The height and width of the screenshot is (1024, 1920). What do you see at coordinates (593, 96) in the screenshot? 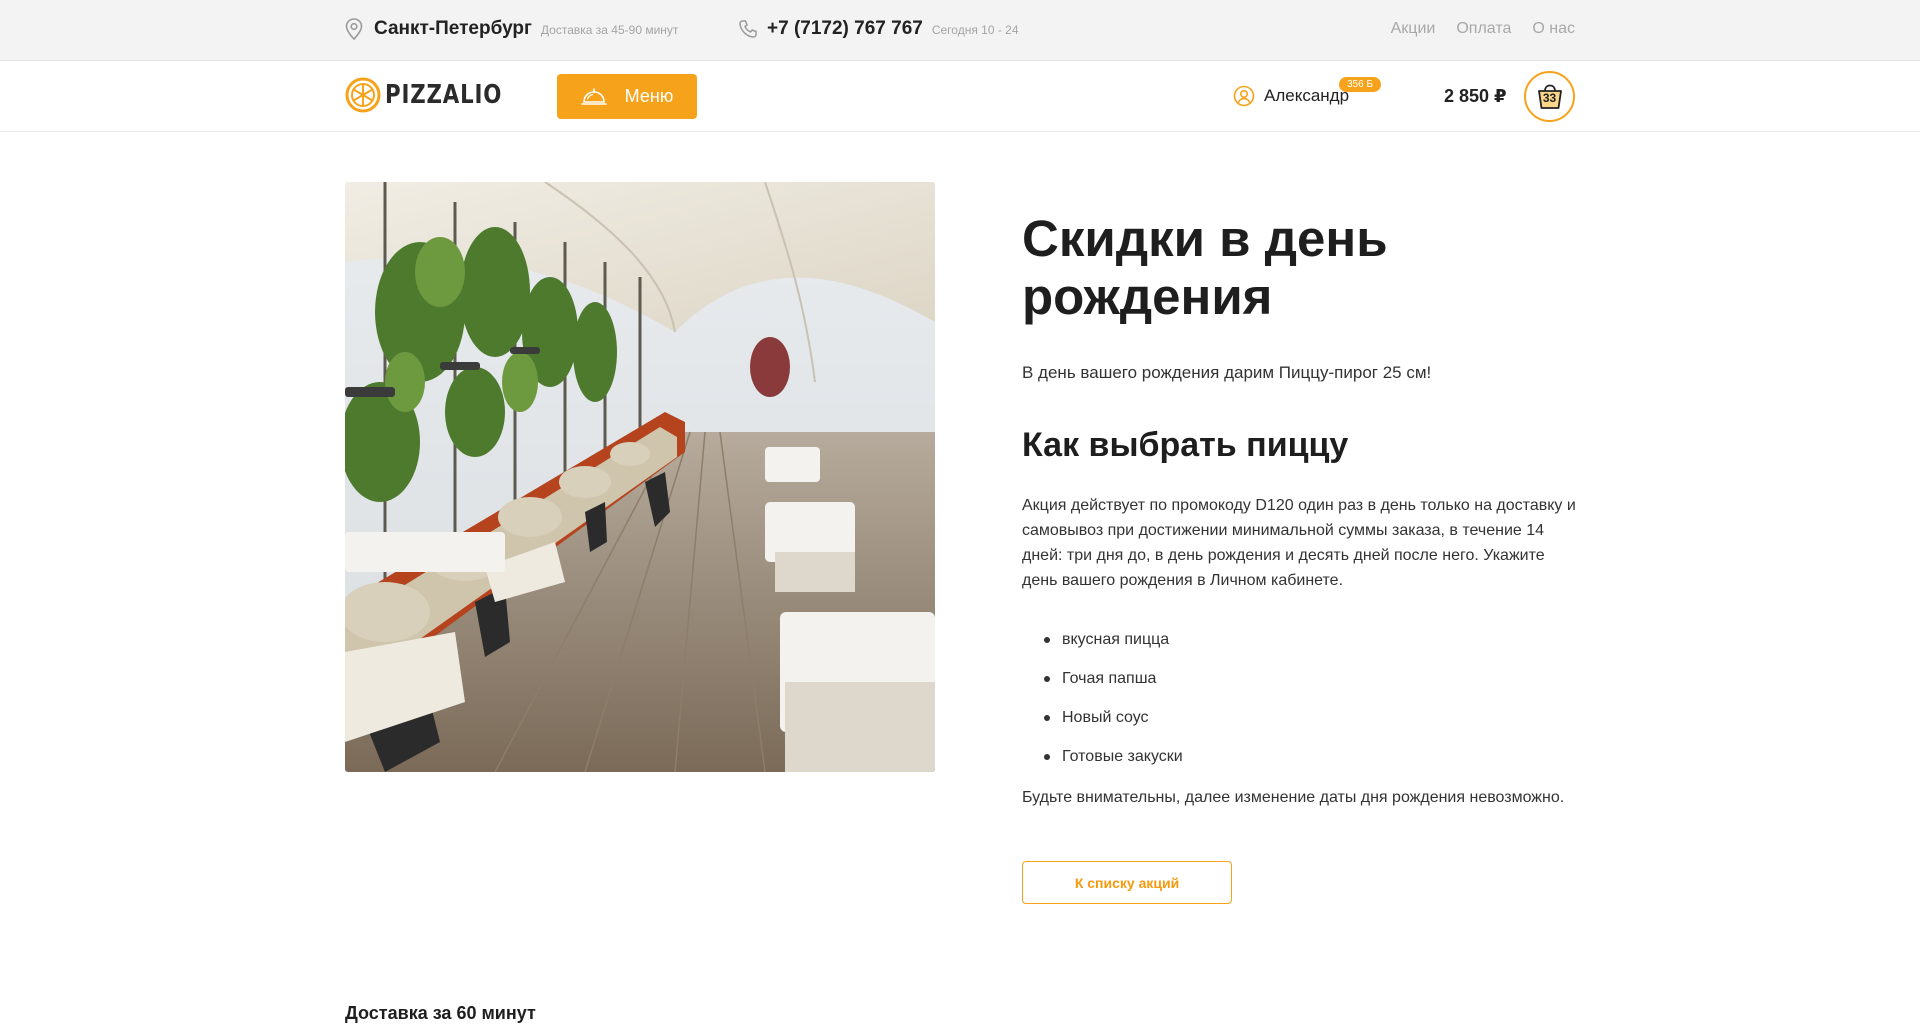
I see `cloche-icon` at bounding box center [593, 96].